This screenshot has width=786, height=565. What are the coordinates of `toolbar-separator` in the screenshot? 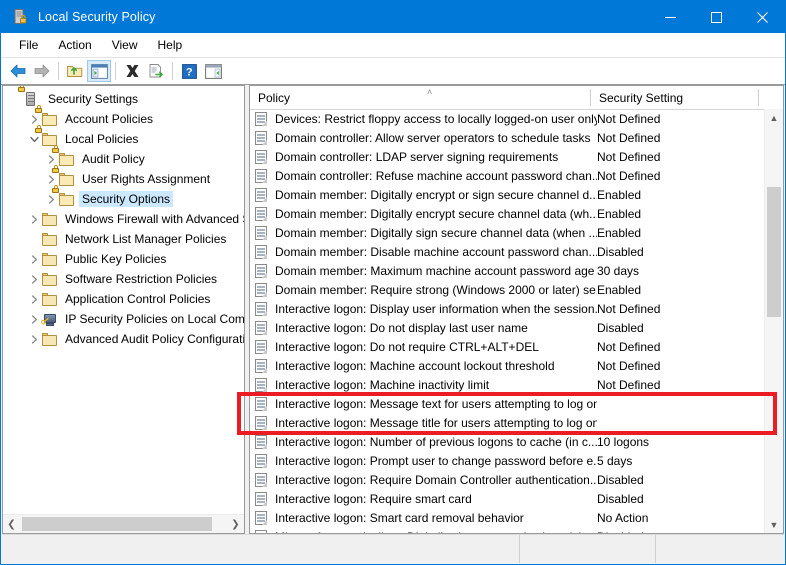 It's located at (115, 71).